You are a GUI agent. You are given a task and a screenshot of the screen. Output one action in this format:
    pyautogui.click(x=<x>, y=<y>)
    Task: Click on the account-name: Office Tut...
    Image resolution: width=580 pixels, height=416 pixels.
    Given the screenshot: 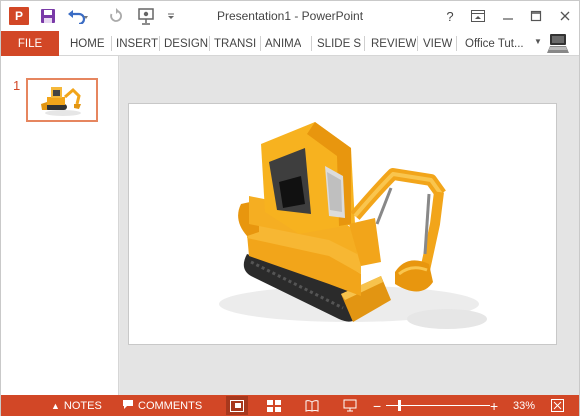 What is the action you would take?
    pyautogui.click(x=494, y=43)
    